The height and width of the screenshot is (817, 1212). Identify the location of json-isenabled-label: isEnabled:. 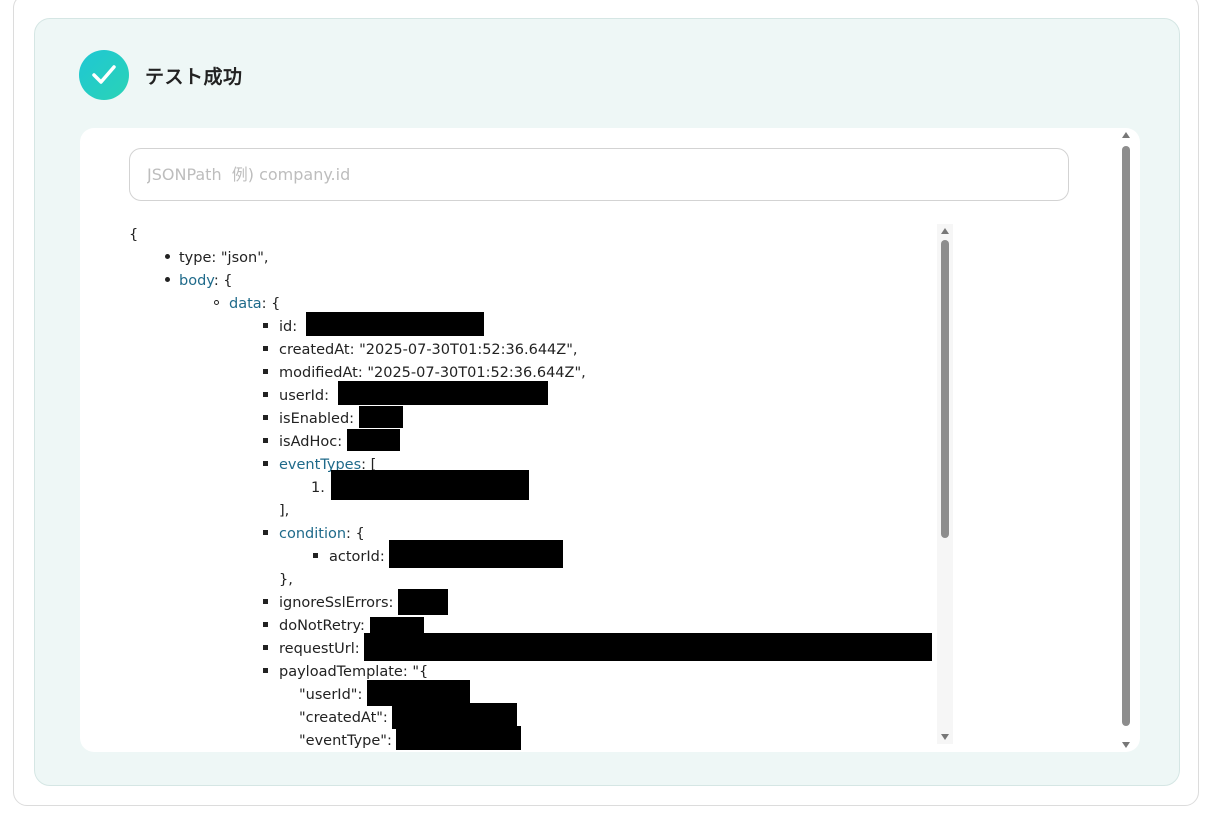
(317, 419).